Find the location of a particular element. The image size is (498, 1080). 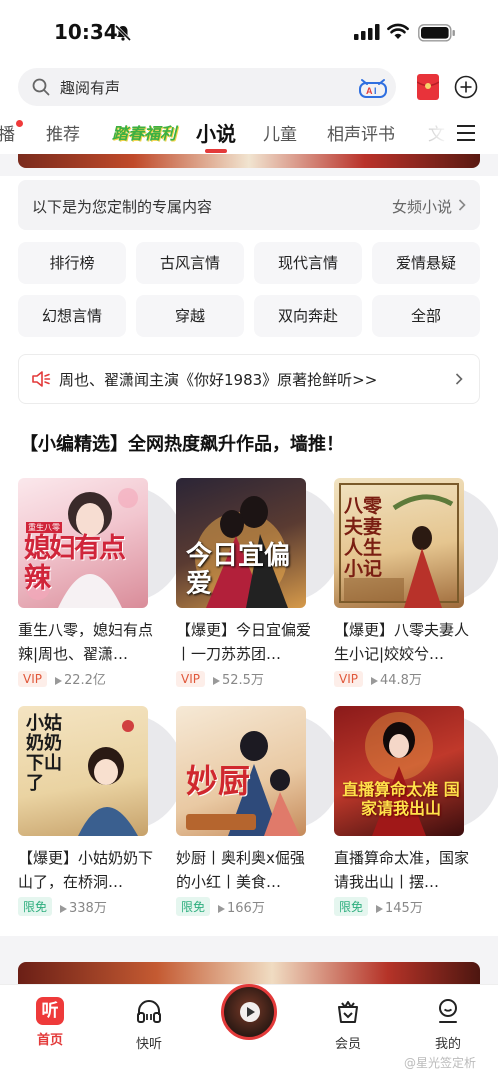

cover-title: 媳妇有点辣 is located at coordinates (75, 563).